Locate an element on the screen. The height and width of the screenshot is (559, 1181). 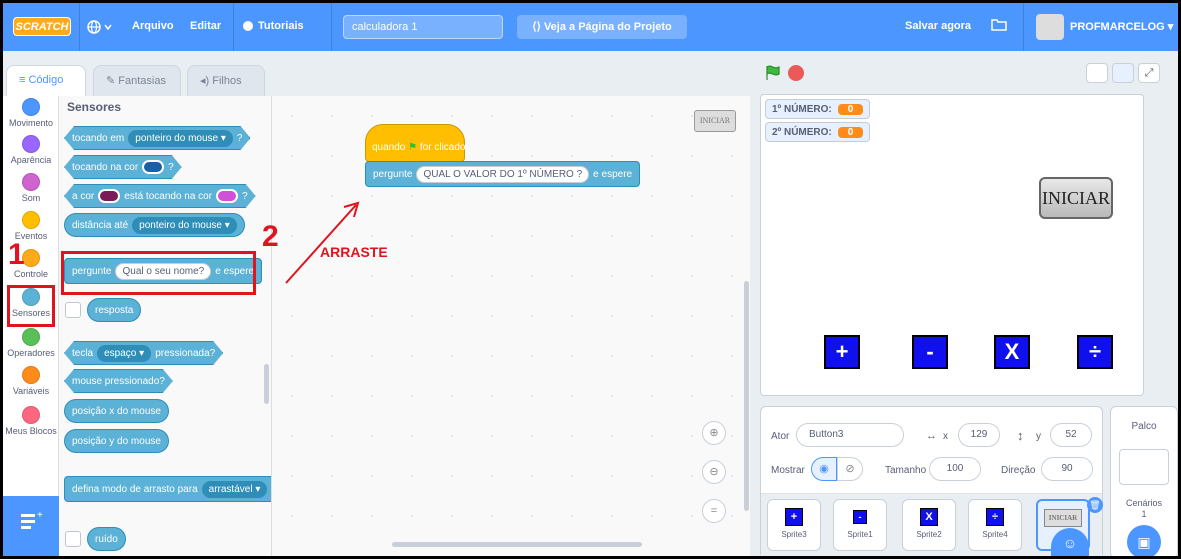
sprite-tile: + Sprite3 is located at coordinates (794, 525).